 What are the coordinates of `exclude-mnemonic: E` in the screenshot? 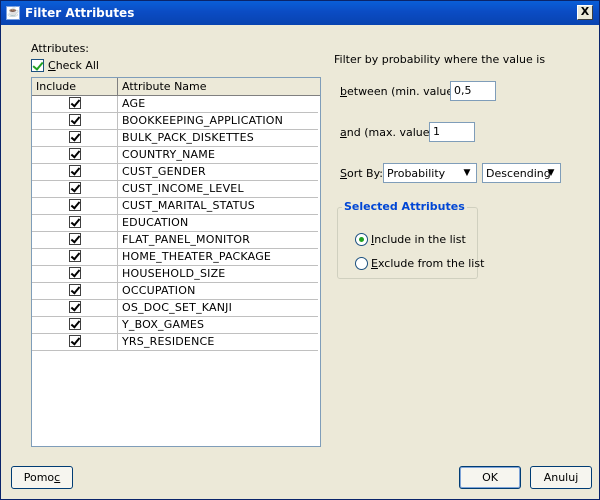 It's located at (374, 263).